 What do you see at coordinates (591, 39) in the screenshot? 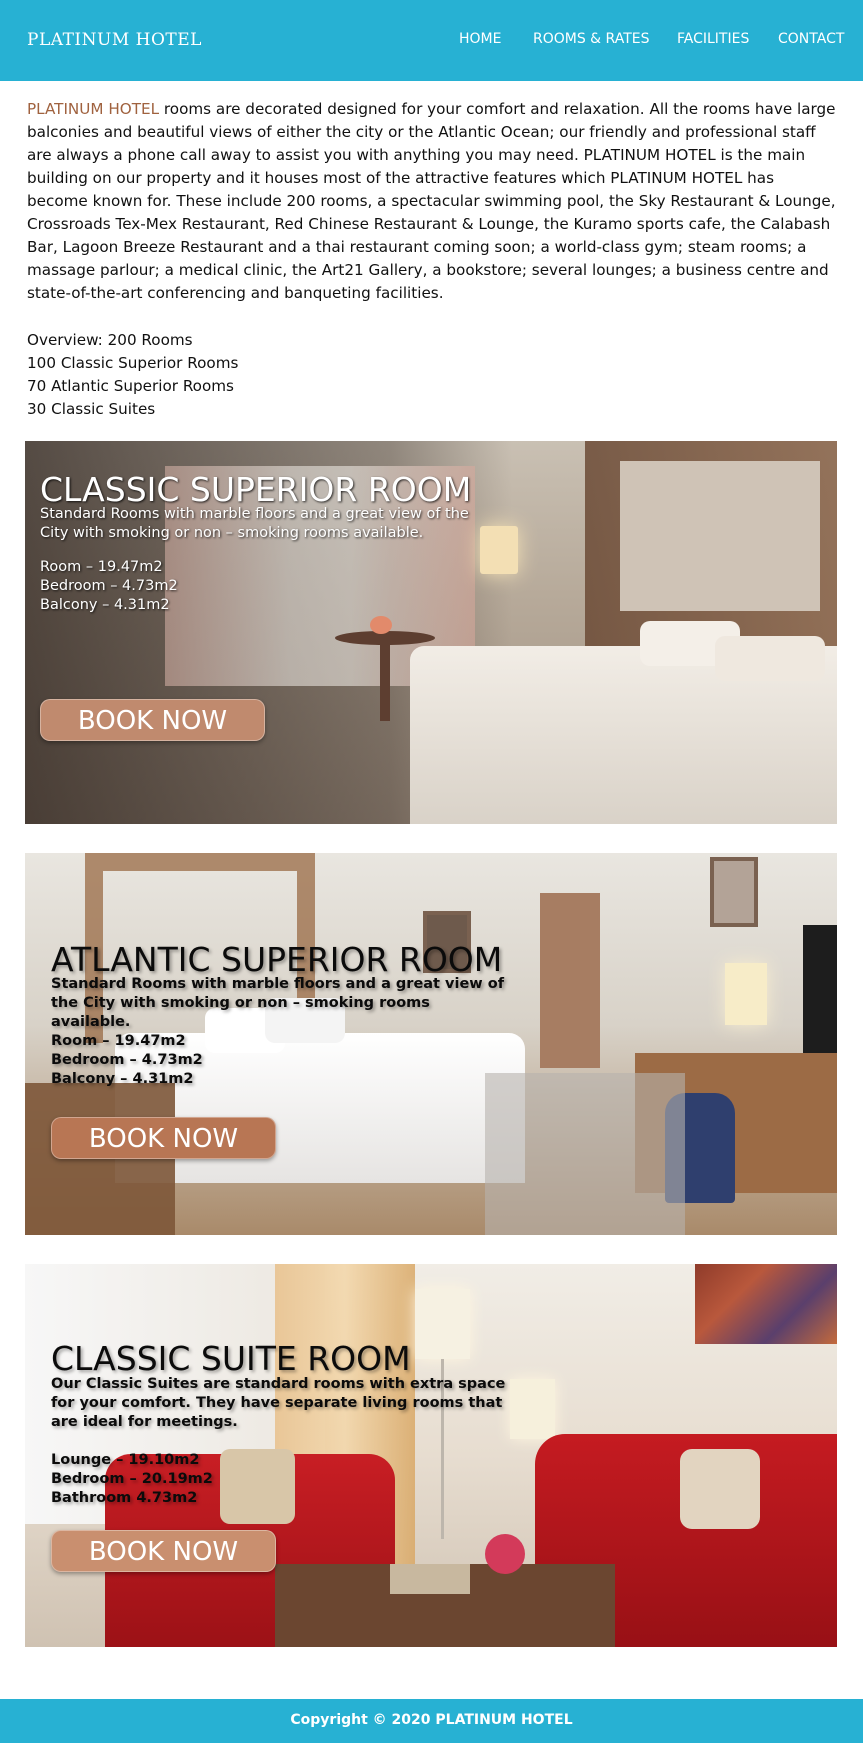
I see `nav-rooms-rates: ROOMS & RATES` at bounding box center [591, 39].